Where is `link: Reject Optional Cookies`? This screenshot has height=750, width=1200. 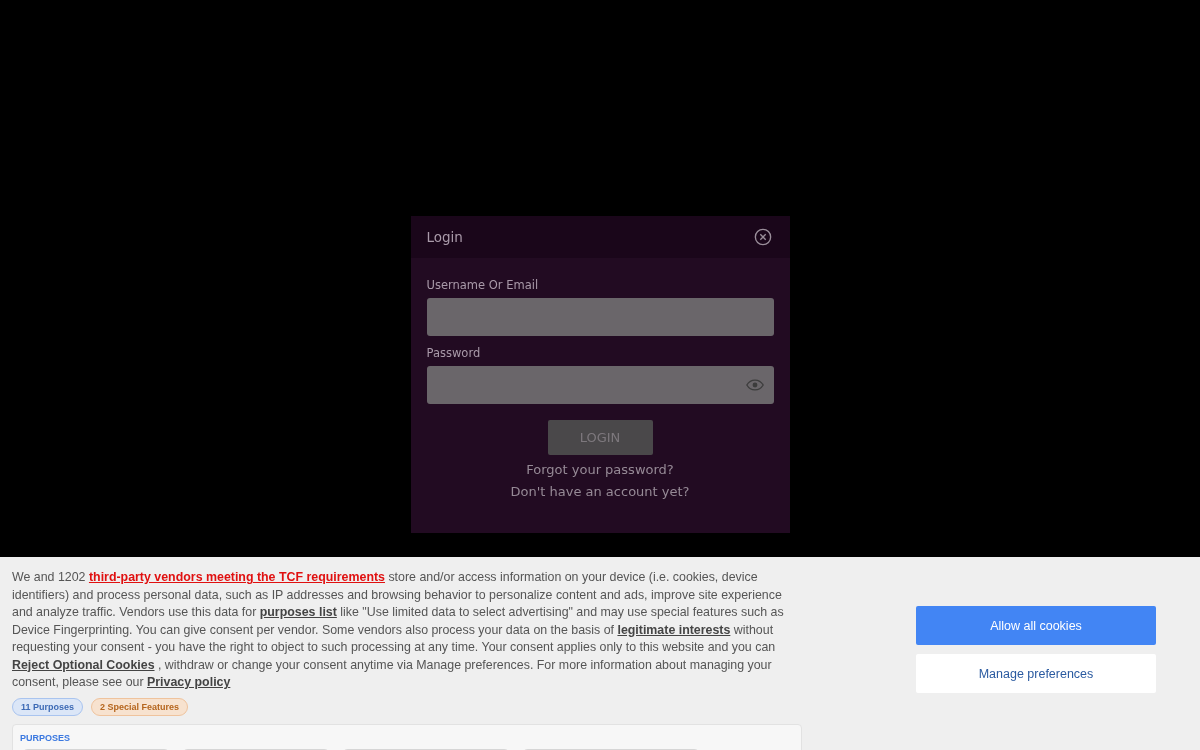
link: Reject Optional Cookies is located at coordinates (83, 664).